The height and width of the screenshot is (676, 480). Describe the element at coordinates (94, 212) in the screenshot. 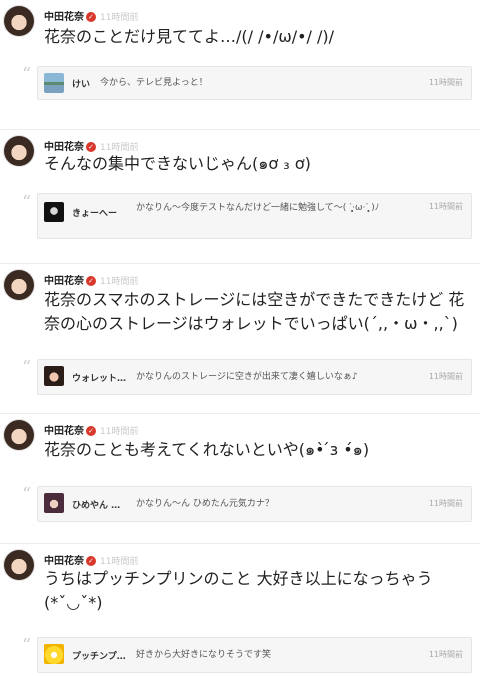

I see `reply-author: きょーへー` at that location.